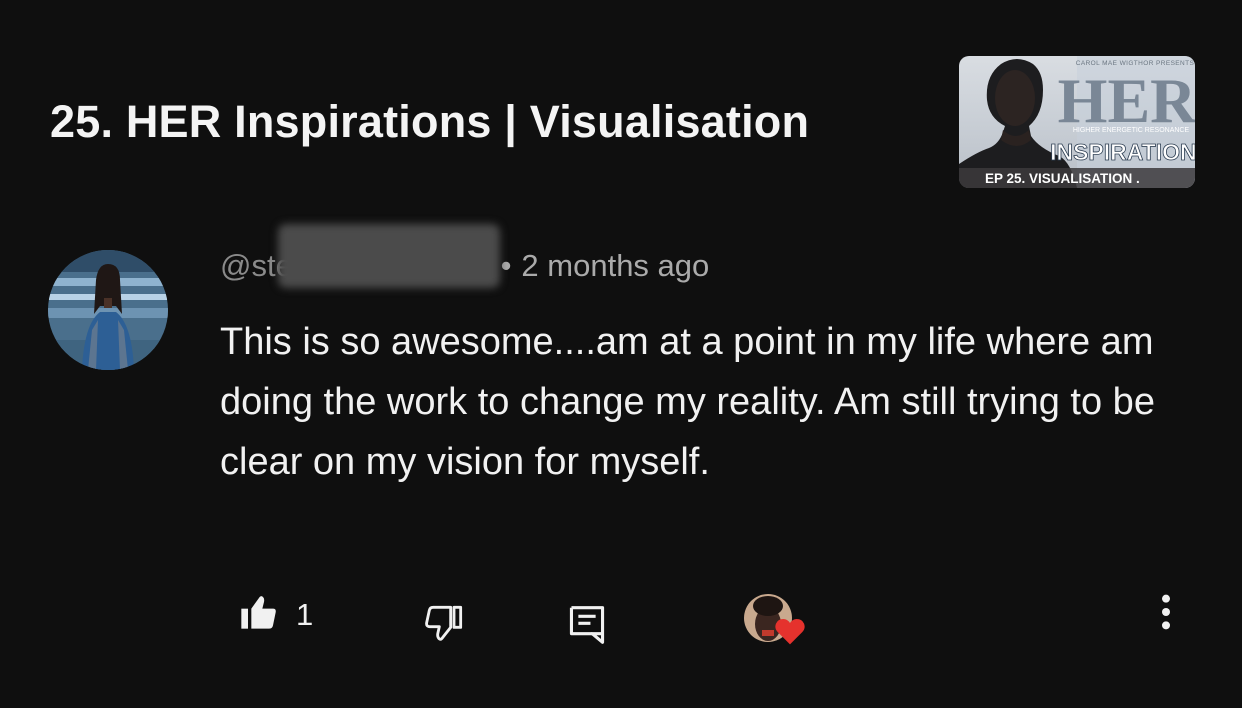  Describe the element at coordinates (108, 310) in the screenshot. I see `commenter-avatar` at that location.